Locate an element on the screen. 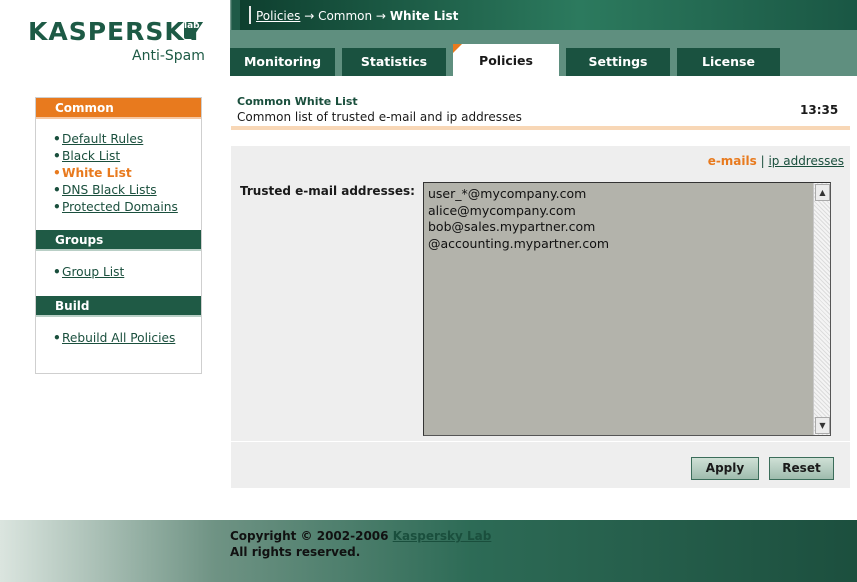 This screenshot has height=582, width=857. sidebar-link: Default Rules is located at coordinates (102, 139).